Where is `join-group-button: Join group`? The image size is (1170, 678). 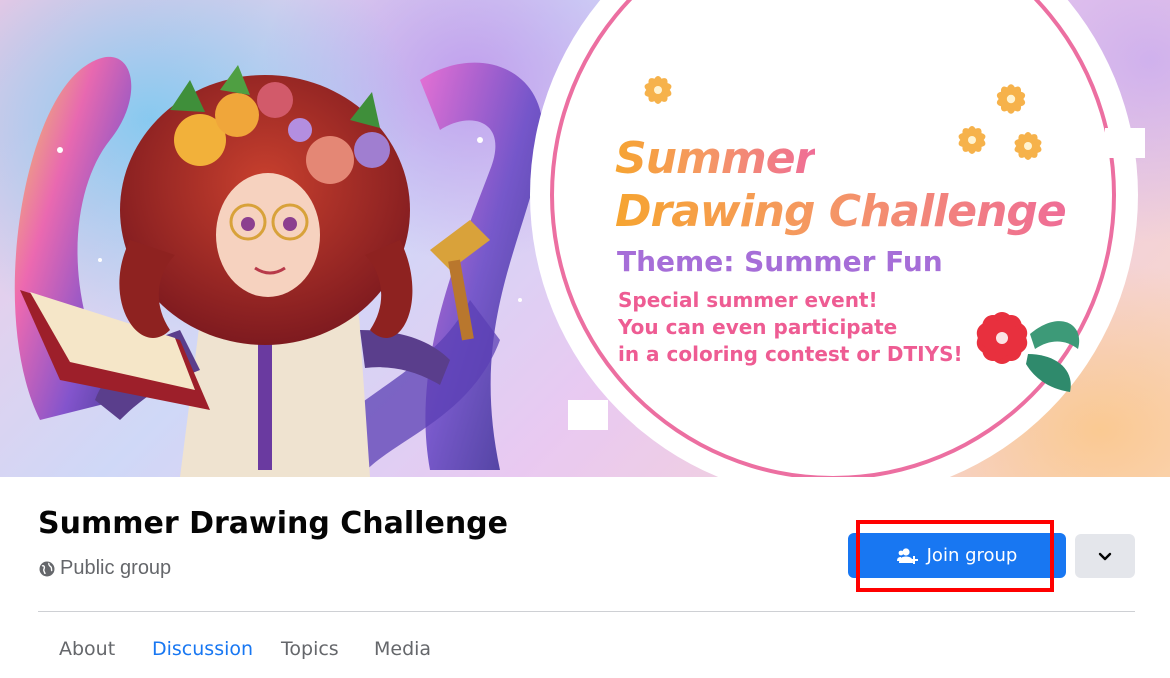
join-group-button: Join group is located at coordinates (957, 555).